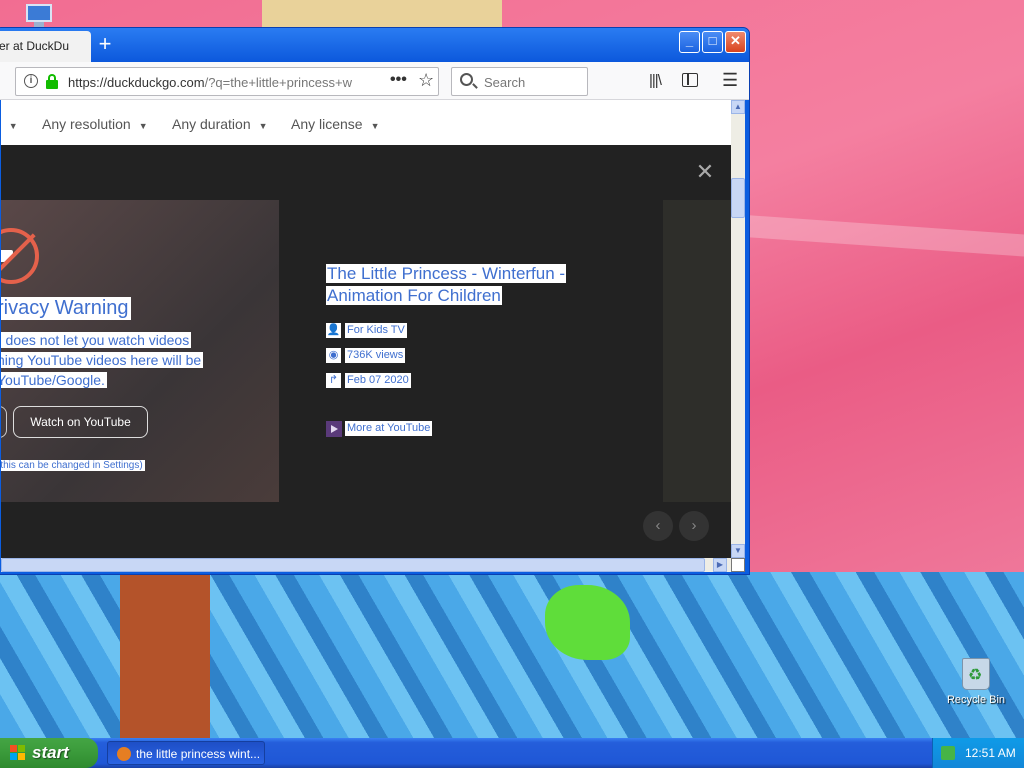 The image size is (1024, 768). I want to click on filter-type: e▼, so click(9, 124).